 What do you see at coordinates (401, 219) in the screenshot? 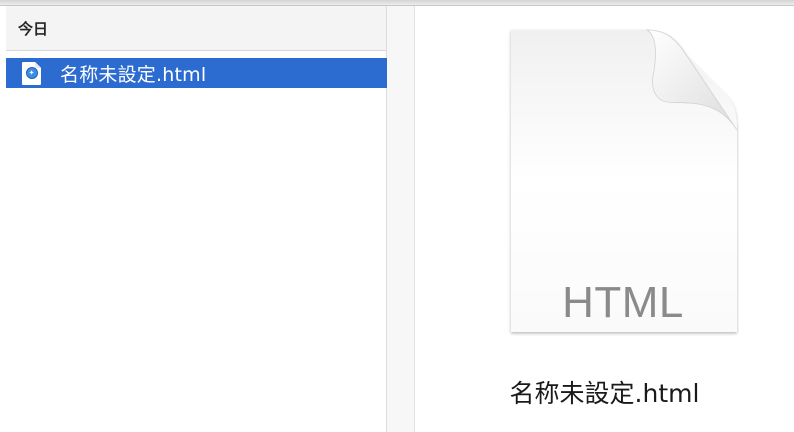
I see `column-divider` at bounding box center [401, 219].